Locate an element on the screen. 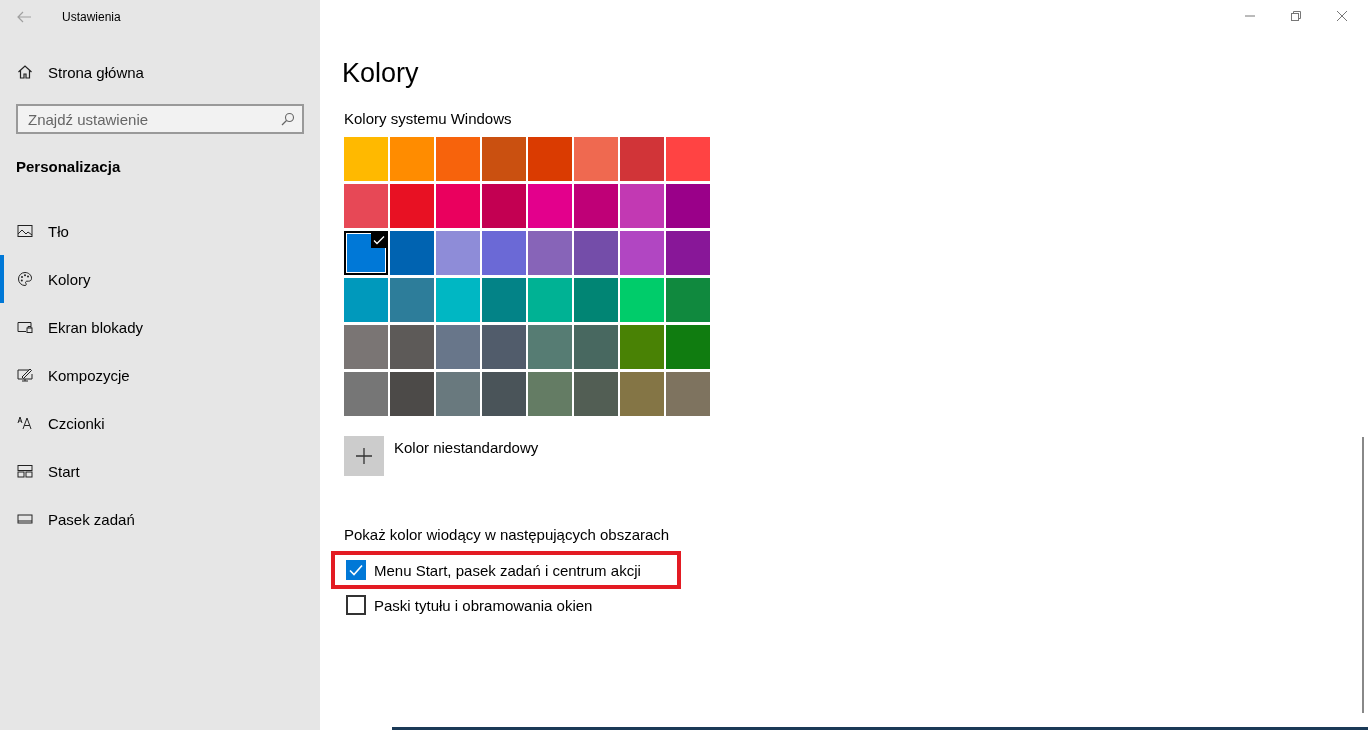 The image size is (1368, 730). taskbar-icon is located at coordinates (25, 519).